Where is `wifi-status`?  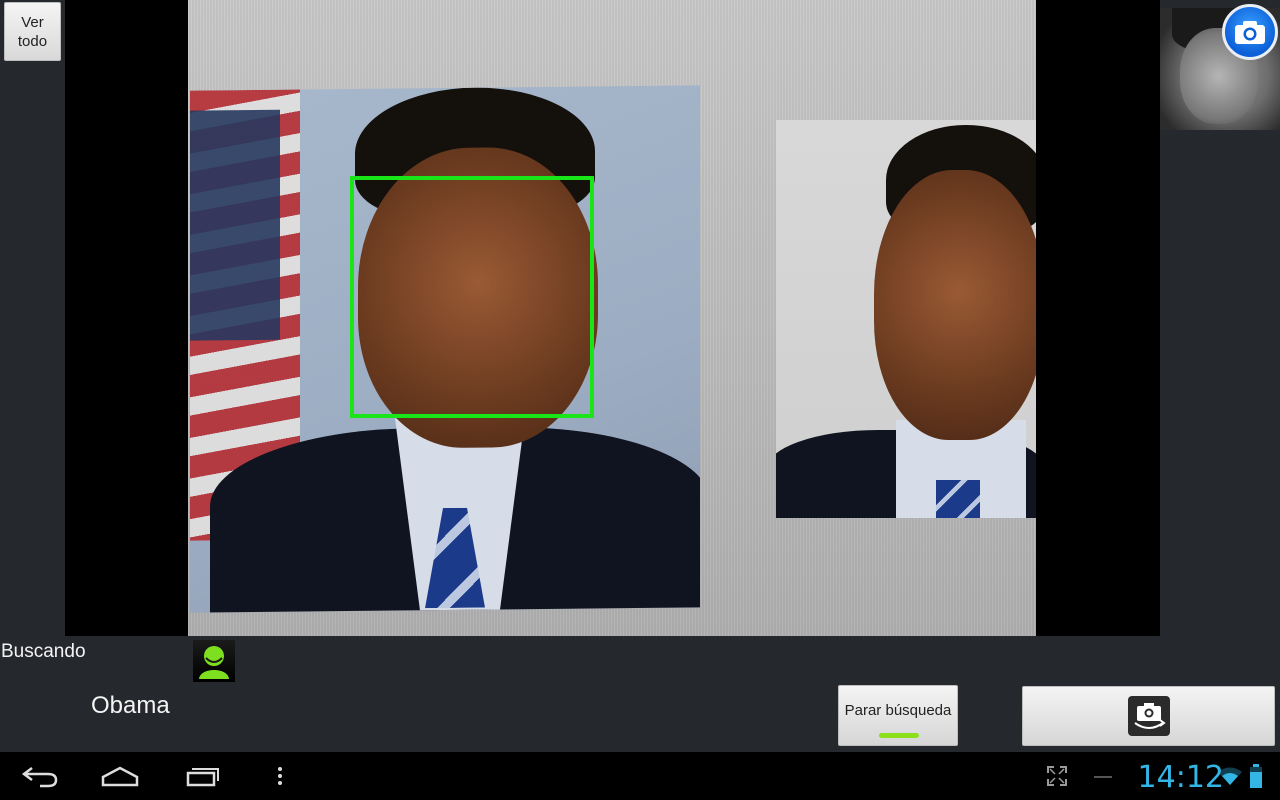
wifi-status is located at coordinates (1230, 776).